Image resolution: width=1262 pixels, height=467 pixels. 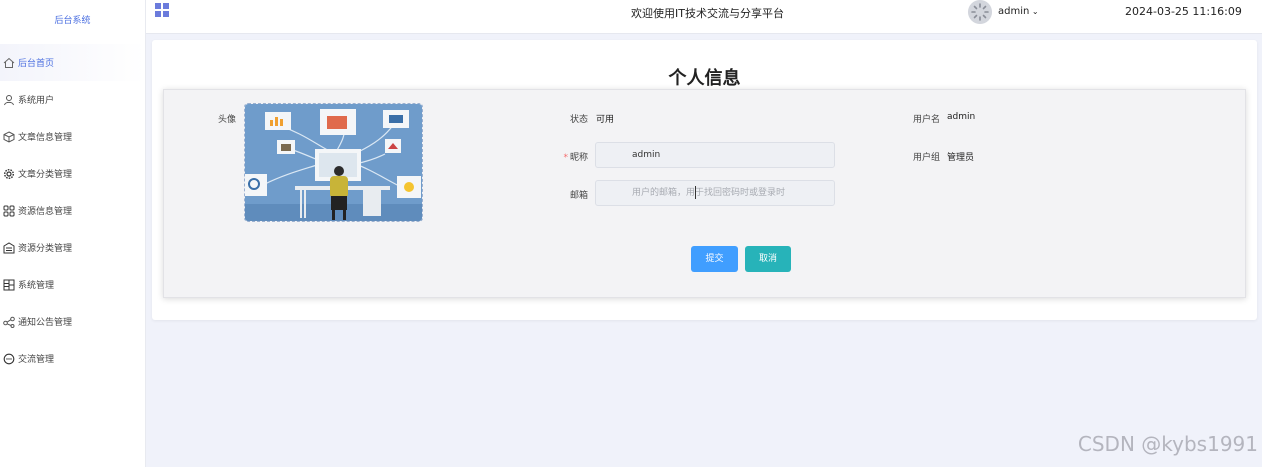 I want to click on user-icon, so click(x=8, y=99).